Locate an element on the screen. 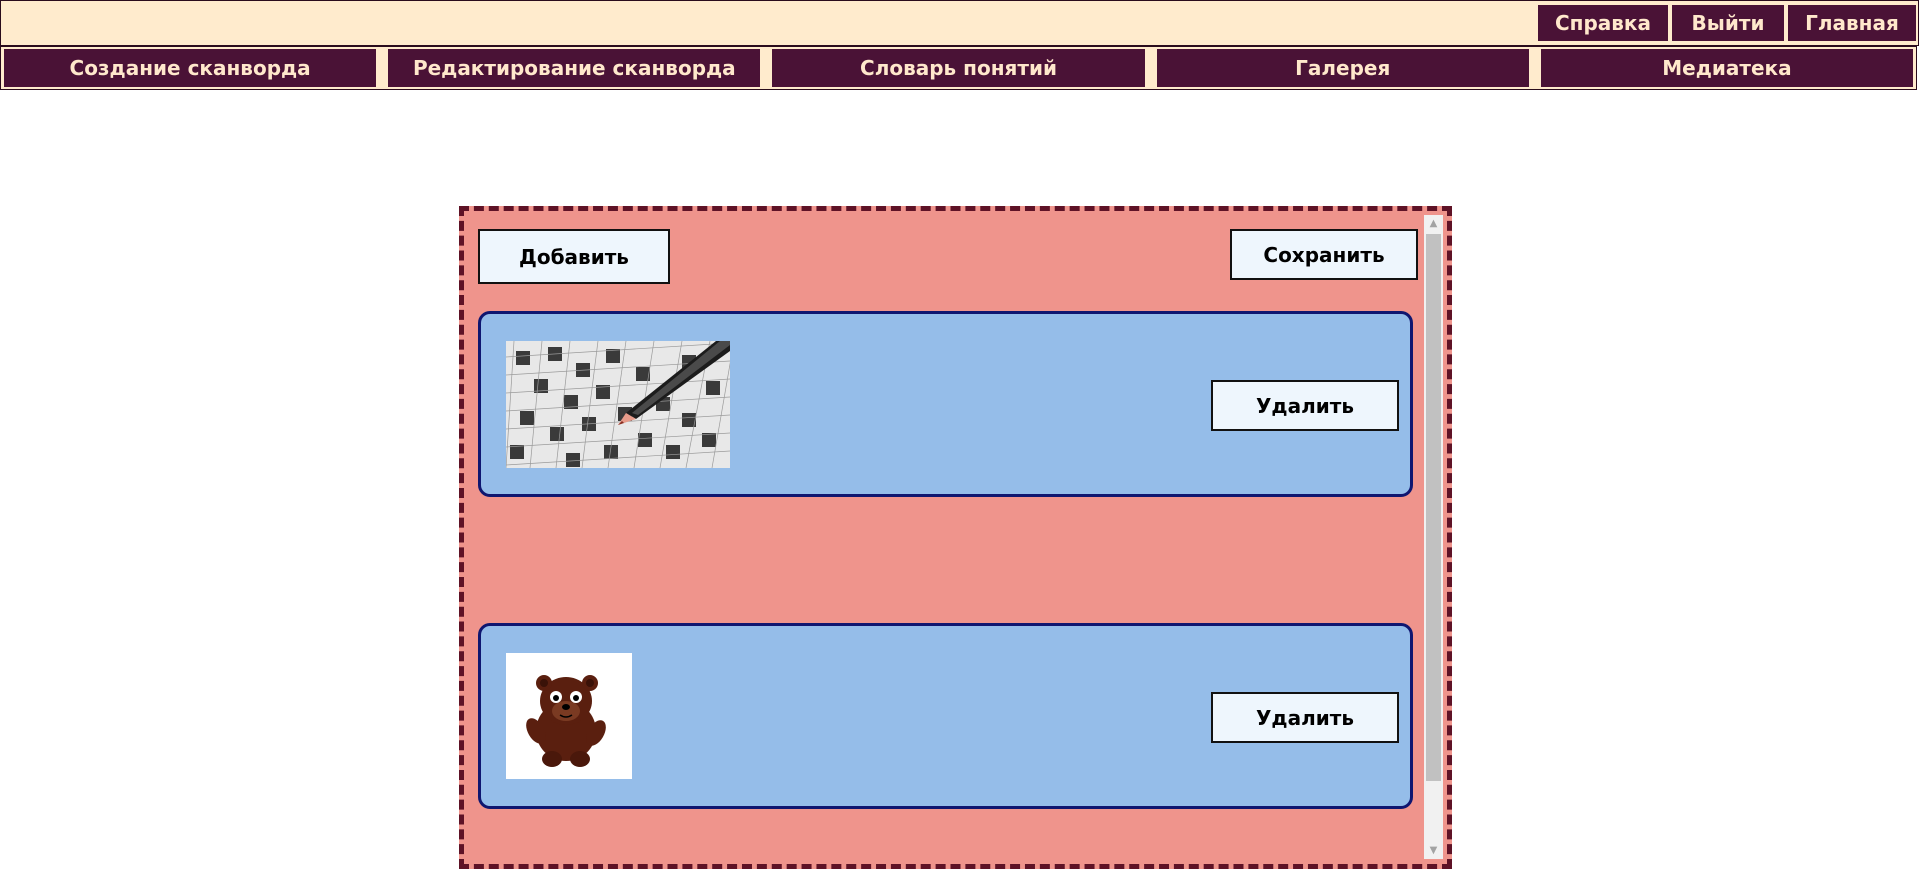  scroll-up-arrow-icon: ▲ is located at coordinates (1433, 223).